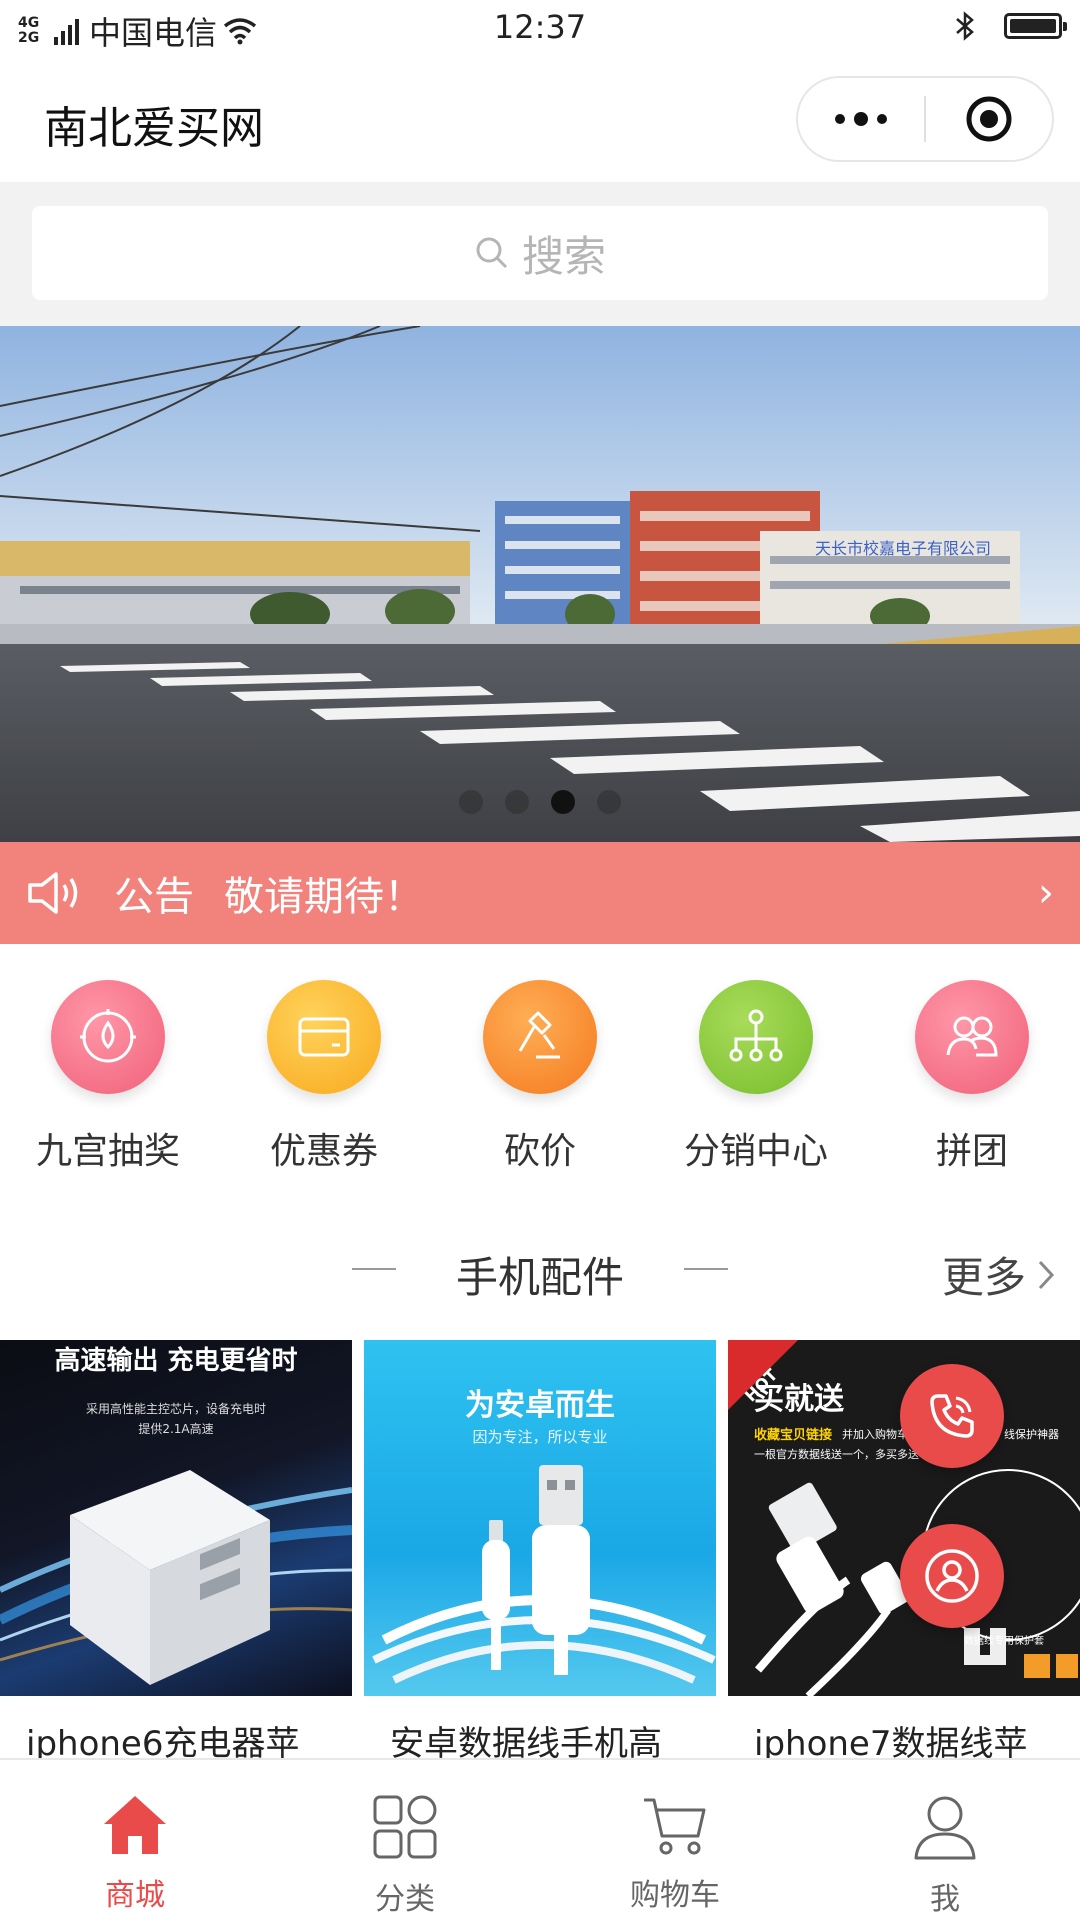  Describe the element at coordinates (836, 1454) in the screenshot. I see `promo-subtitle: 一根官方数据线送一个，多买多送` at that location.